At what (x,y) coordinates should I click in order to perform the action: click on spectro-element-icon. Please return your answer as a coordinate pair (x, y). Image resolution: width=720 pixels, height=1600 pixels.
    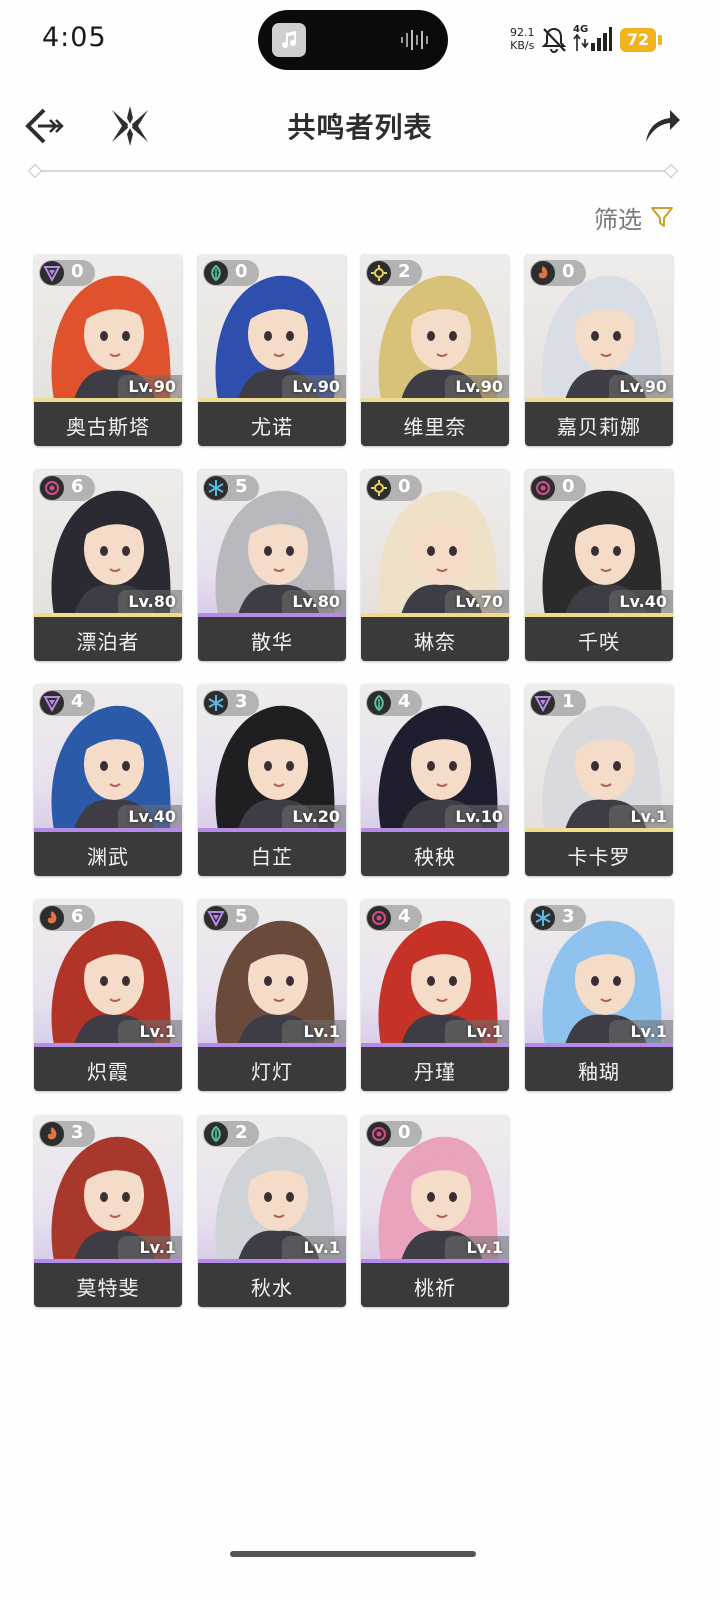
    Looking at the image, I should click on (379, 488).